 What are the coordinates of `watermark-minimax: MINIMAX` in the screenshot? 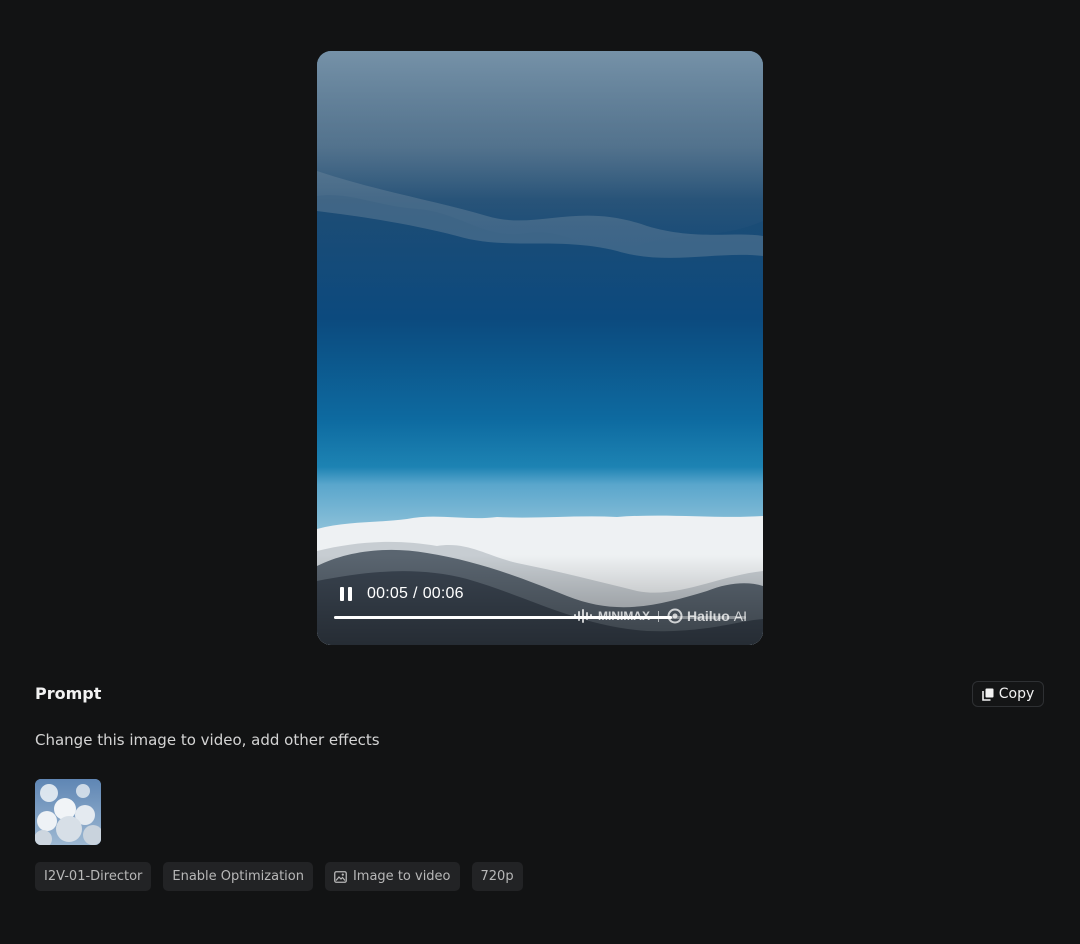 It's located at (611, 616).